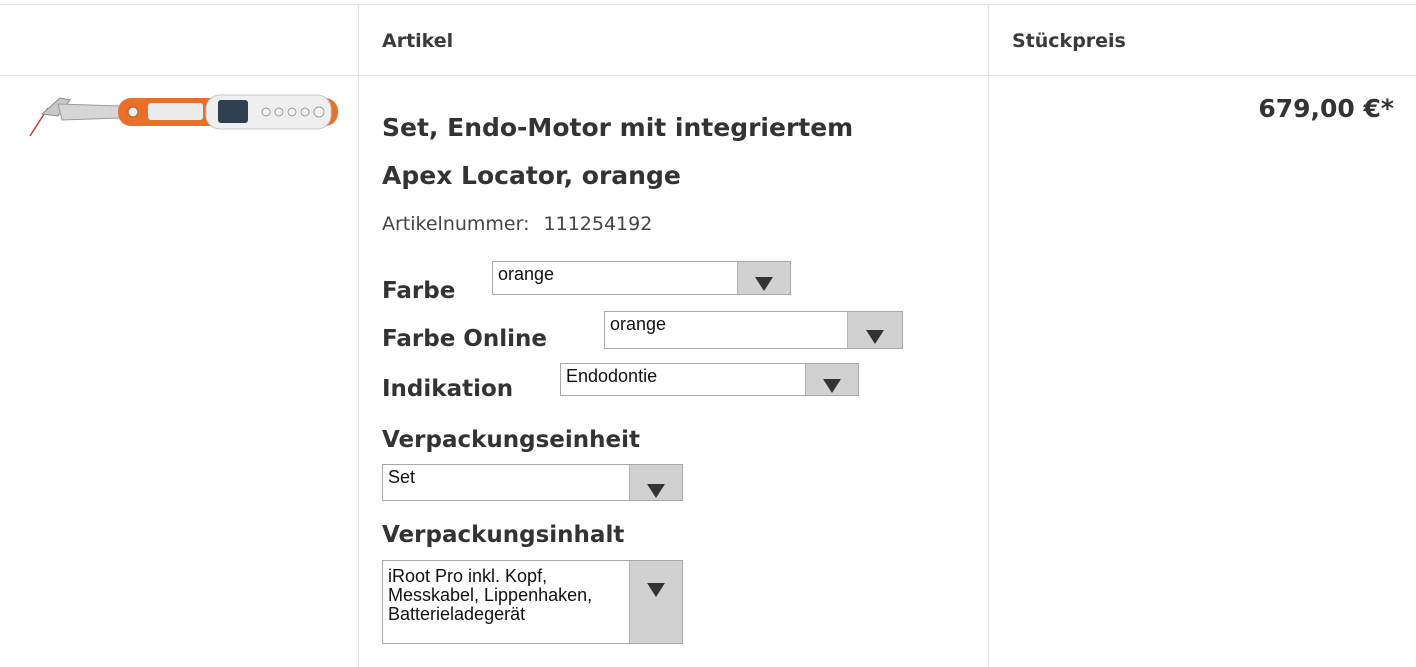  What do you see at coordinates (641, 278) in the screenshot?
I see `farbe-select: orange` at bounding box center [641, 278].